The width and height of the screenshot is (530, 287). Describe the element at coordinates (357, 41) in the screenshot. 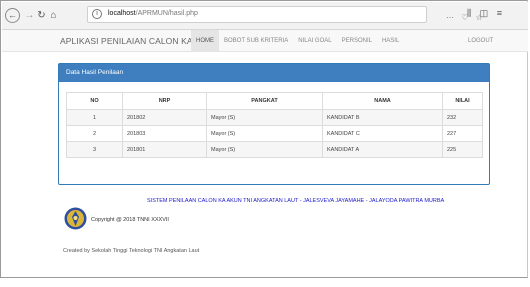

I see `nav-item-personil: PERSONIL` at that location.